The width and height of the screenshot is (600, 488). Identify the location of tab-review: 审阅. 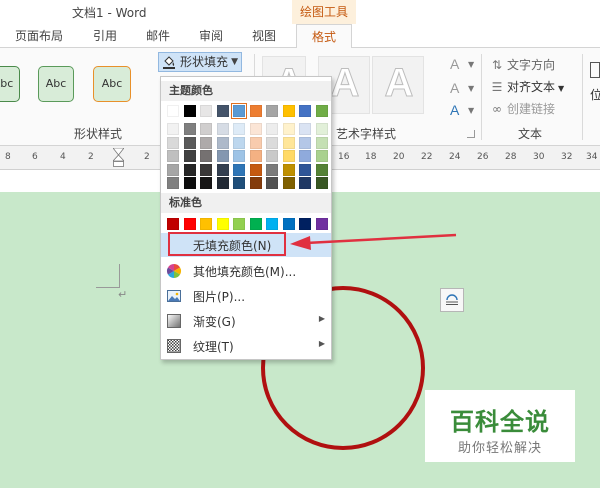
(211, 36).